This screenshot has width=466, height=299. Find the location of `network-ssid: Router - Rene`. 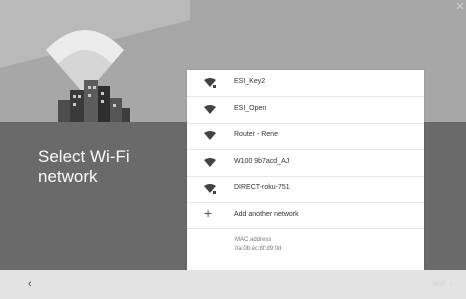

network-ssid: Router - Rene is located at coordinates (256, 134).